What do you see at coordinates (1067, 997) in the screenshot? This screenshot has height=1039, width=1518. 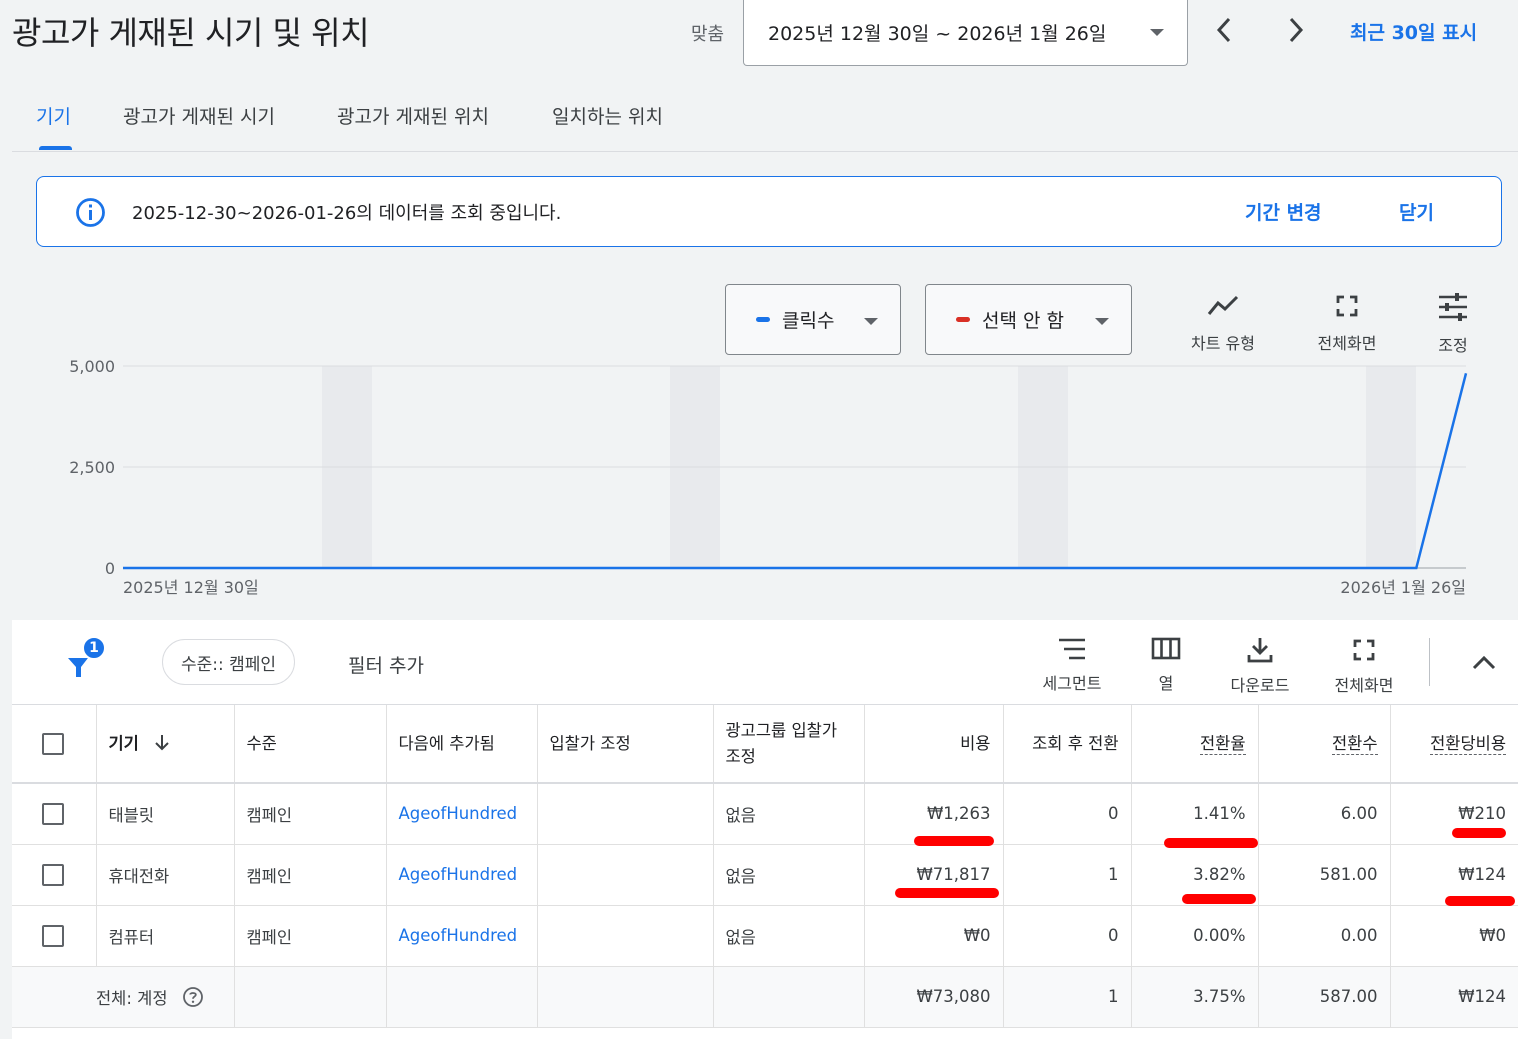 I see `total-view-through-cell: 1` at bounding box center [1067, 997].